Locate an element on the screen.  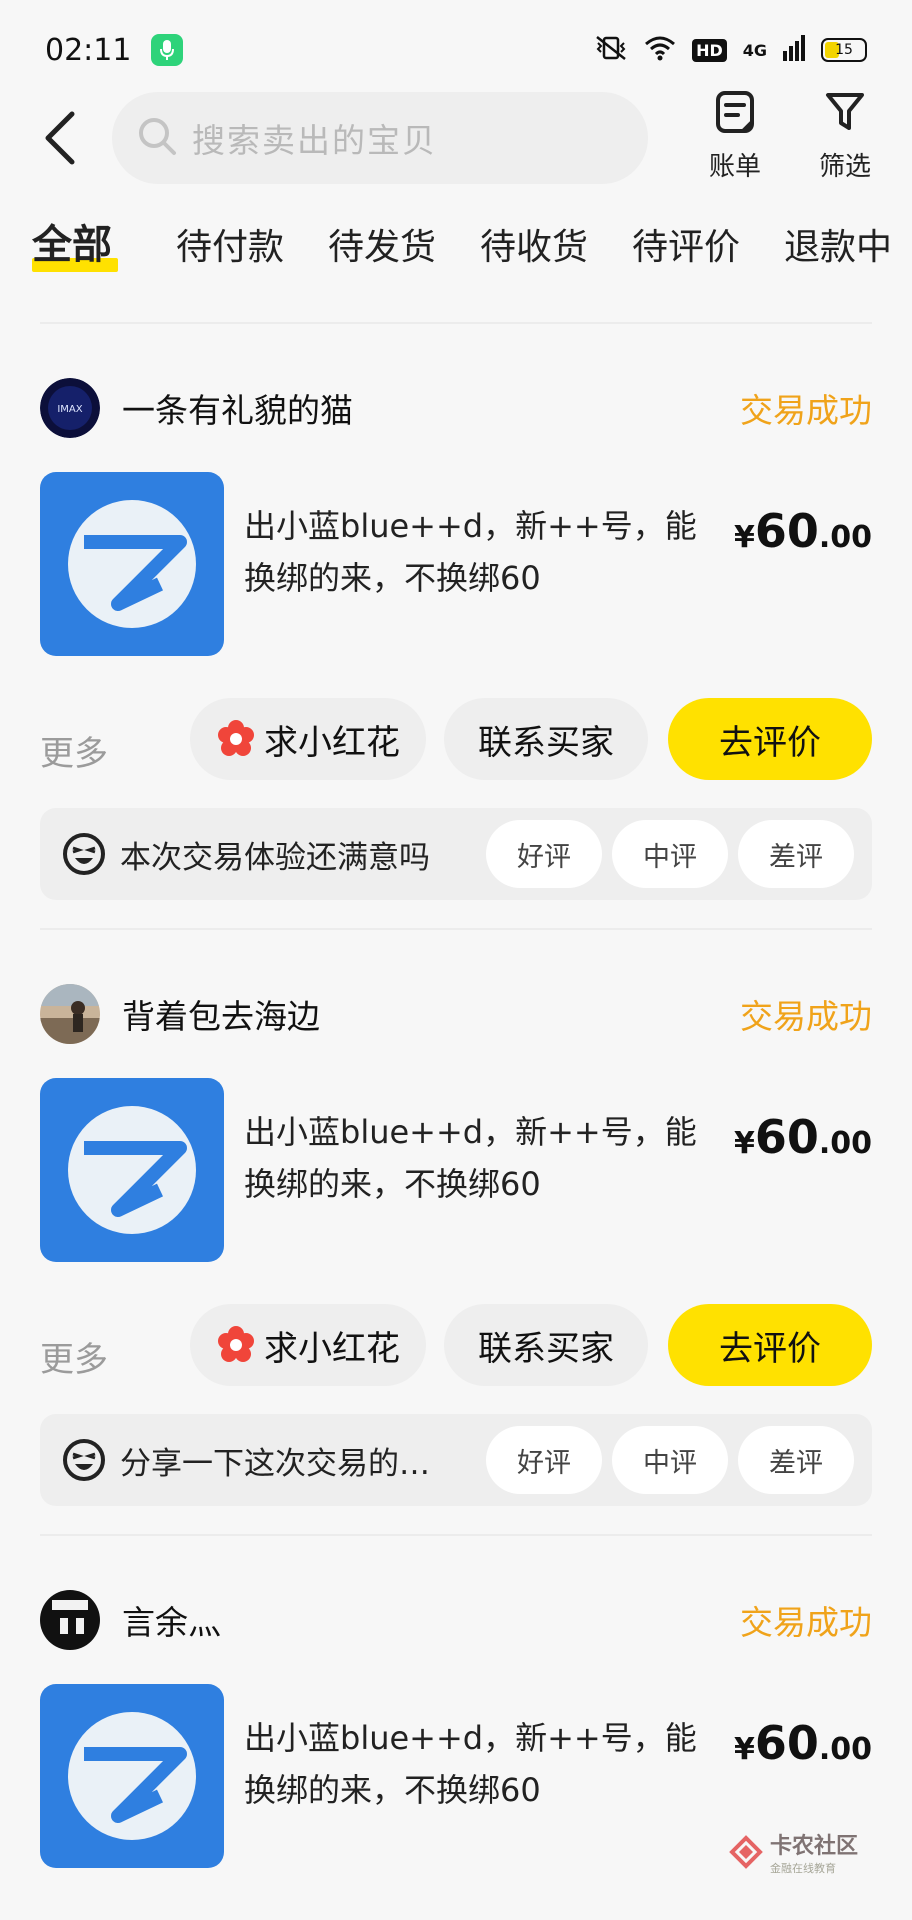
buyer-name: 一条有礼貌的猫 is located at coordinates (237, 408).